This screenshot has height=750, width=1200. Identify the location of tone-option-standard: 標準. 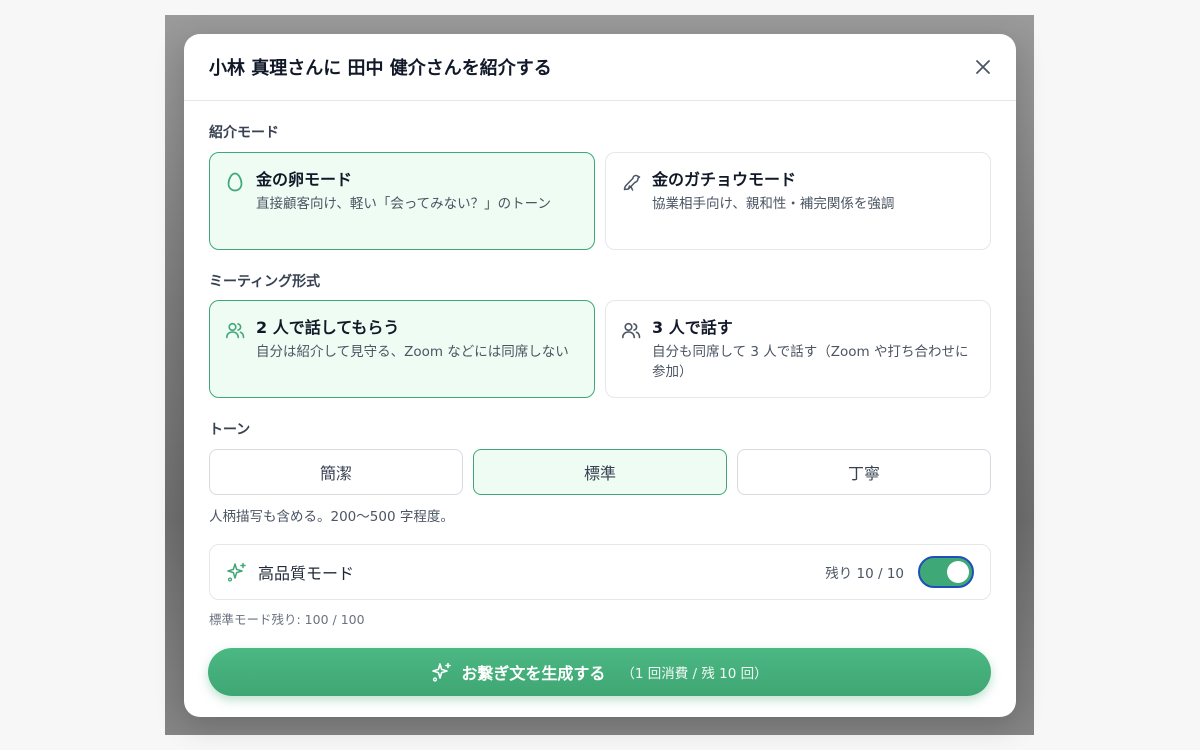
(600, 472).